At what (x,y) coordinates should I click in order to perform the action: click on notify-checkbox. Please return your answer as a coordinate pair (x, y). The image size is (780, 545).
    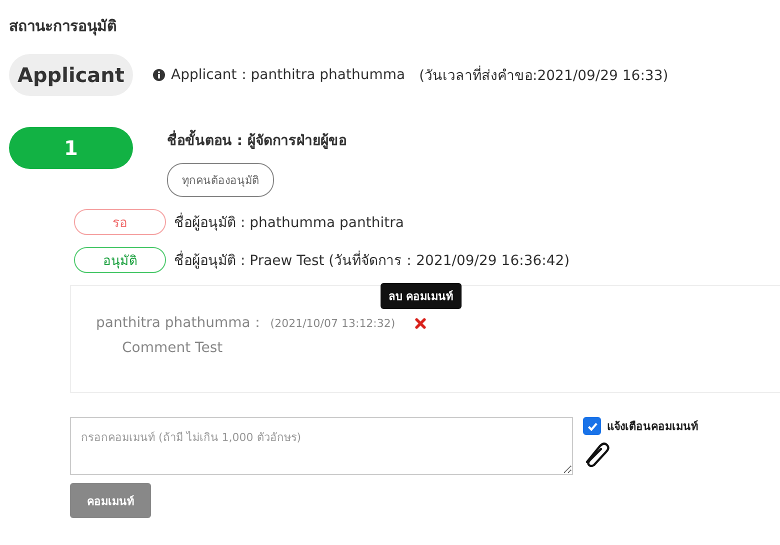
    Looking at the image, I should click on (592, 426).